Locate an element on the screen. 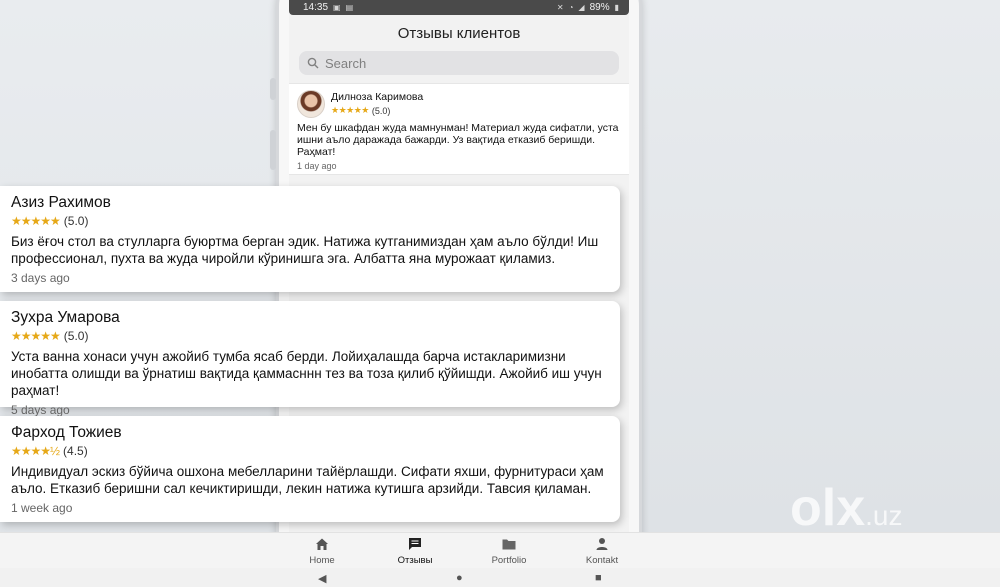  page-title: Отзывы клиентов is located at coordinates (459, 33).